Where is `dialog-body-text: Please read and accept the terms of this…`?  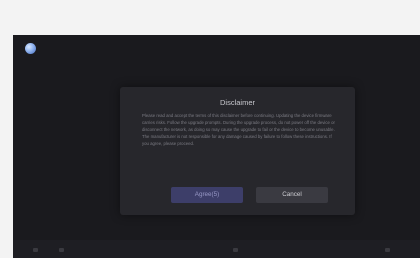 dialog-body-text: Please read and accept the terms of this… is located at coordinates (238, 129).